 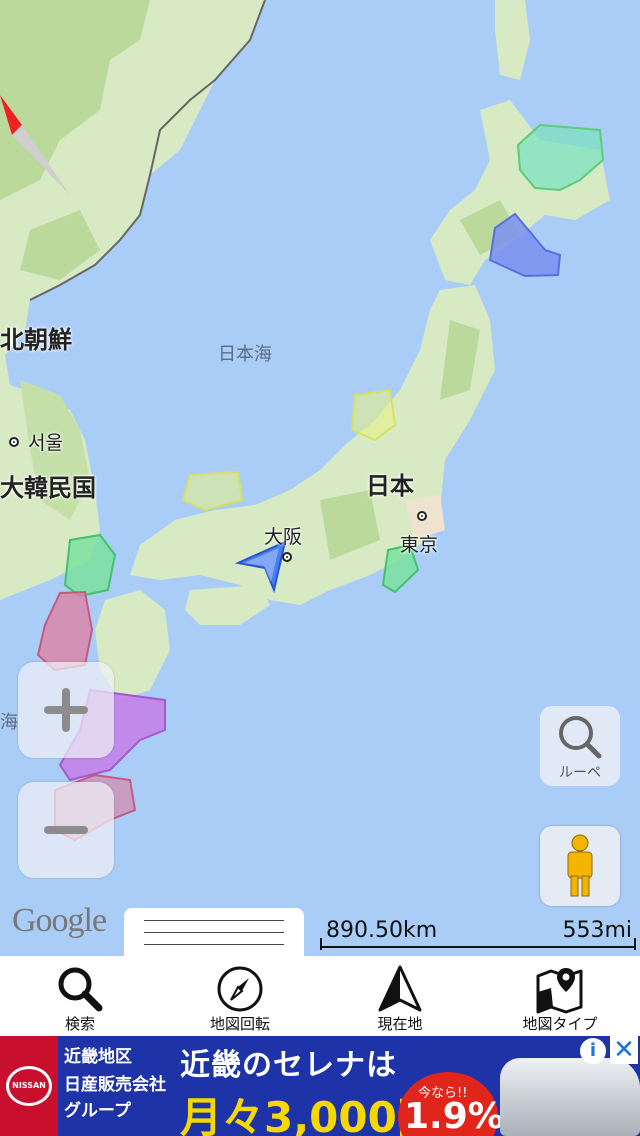 I want to click on loupe-button: ルーペ, so click(x=580, y=746).